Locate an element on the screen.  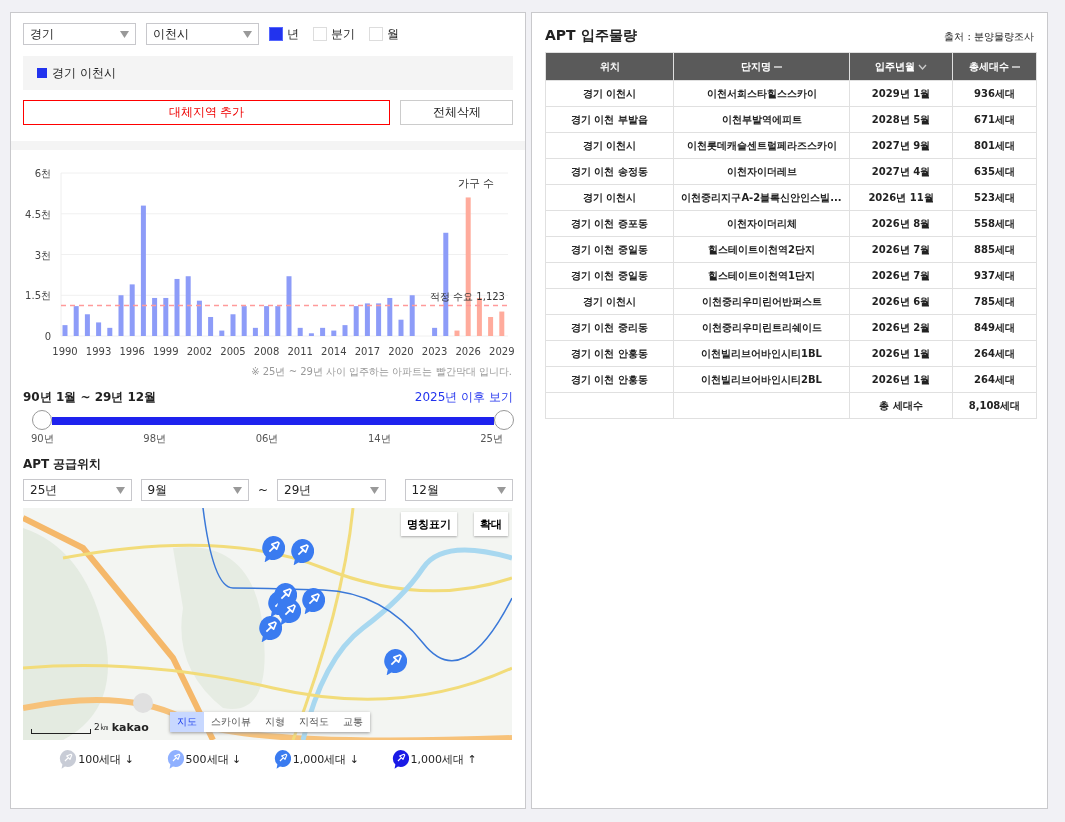
checkbox-label: 년 is located at coordinates (293, 34).